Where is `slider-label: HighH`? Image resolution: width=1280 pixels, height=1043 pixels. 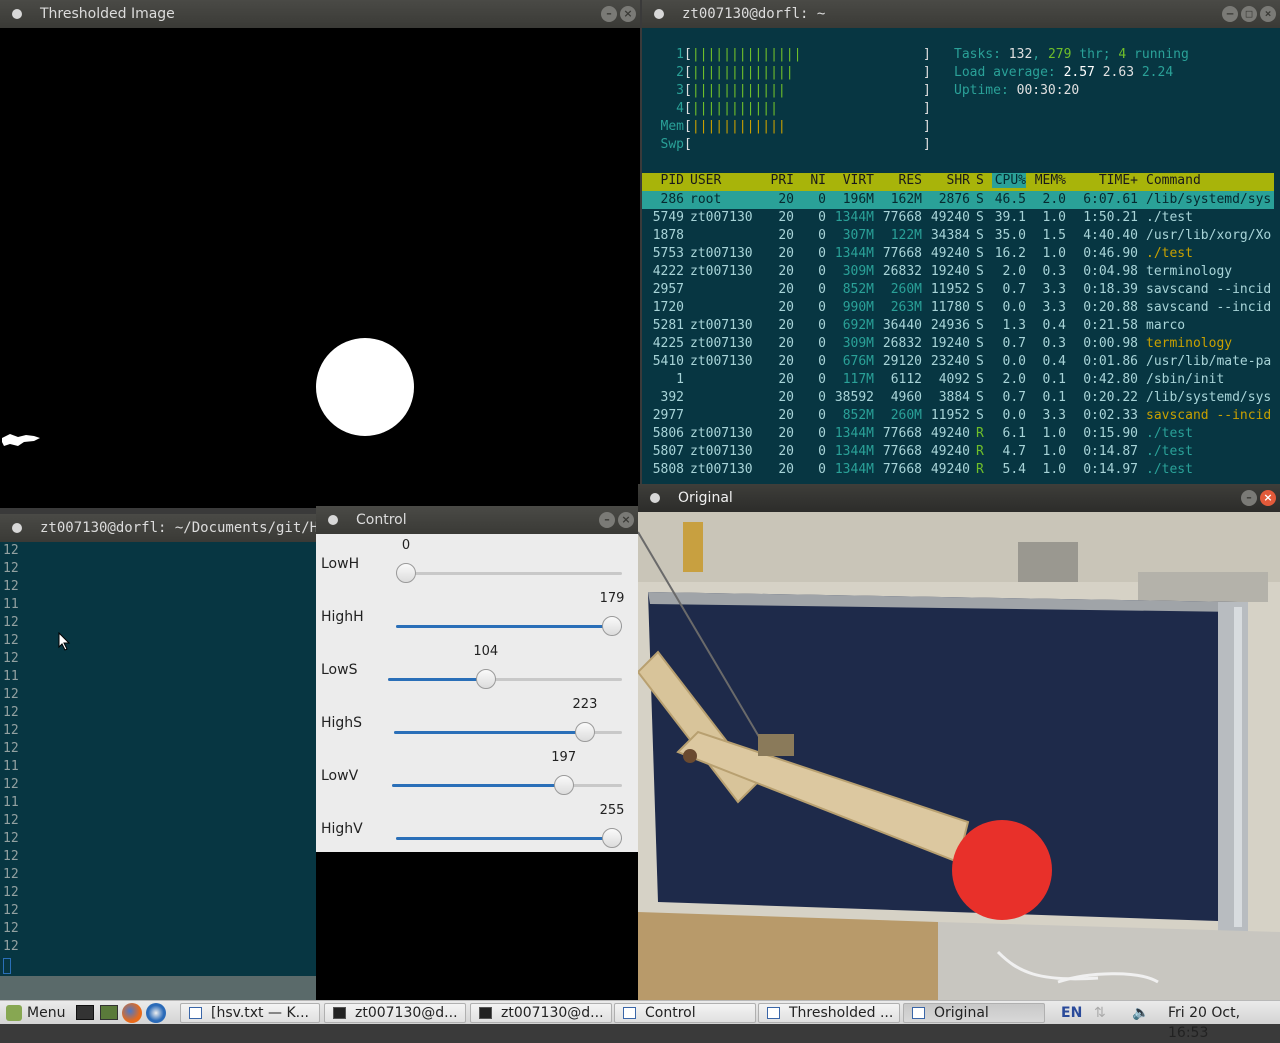
slider-label: HighH is located at coordinates (342, 617).